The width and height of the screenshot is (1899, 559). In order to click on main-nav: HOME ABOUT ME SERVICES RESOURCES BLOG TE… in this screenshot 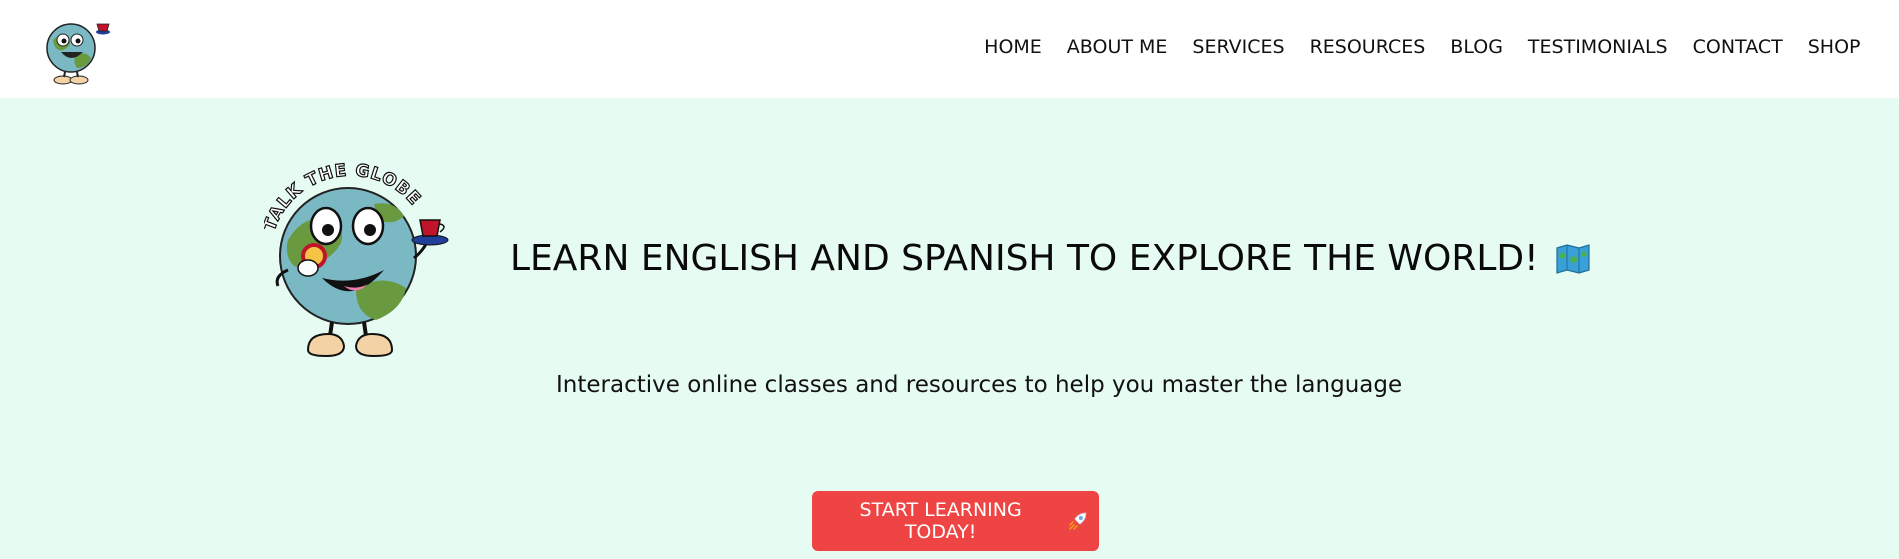, I will do `click(1422, 47)`.